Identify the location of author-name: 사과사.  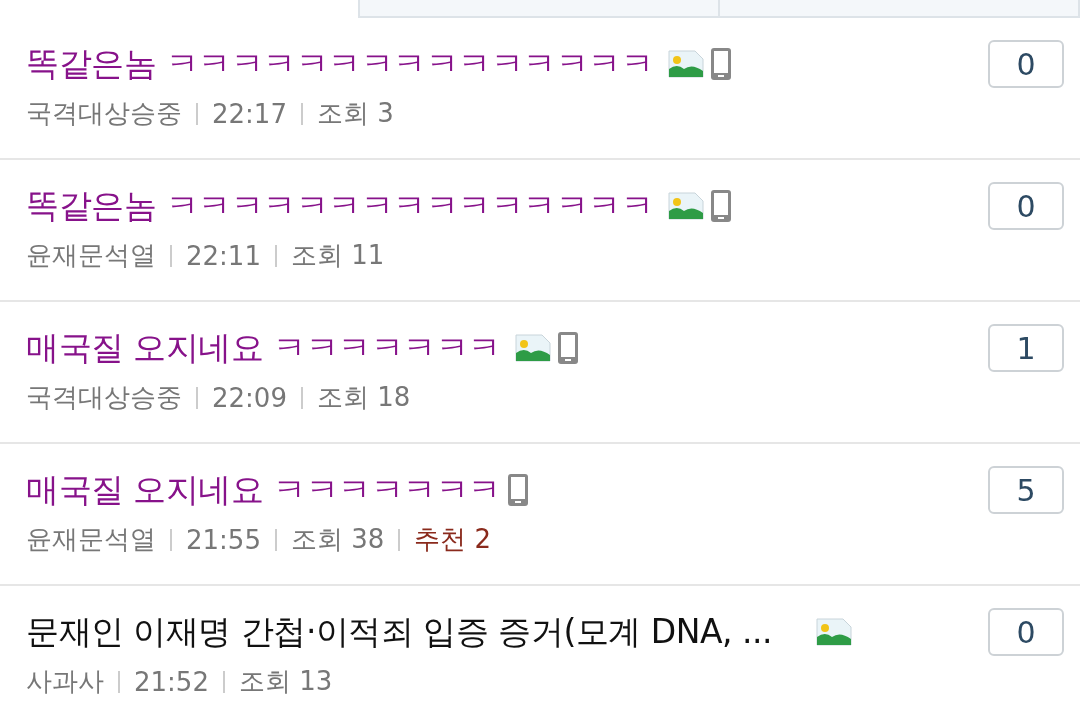
(65, 681).